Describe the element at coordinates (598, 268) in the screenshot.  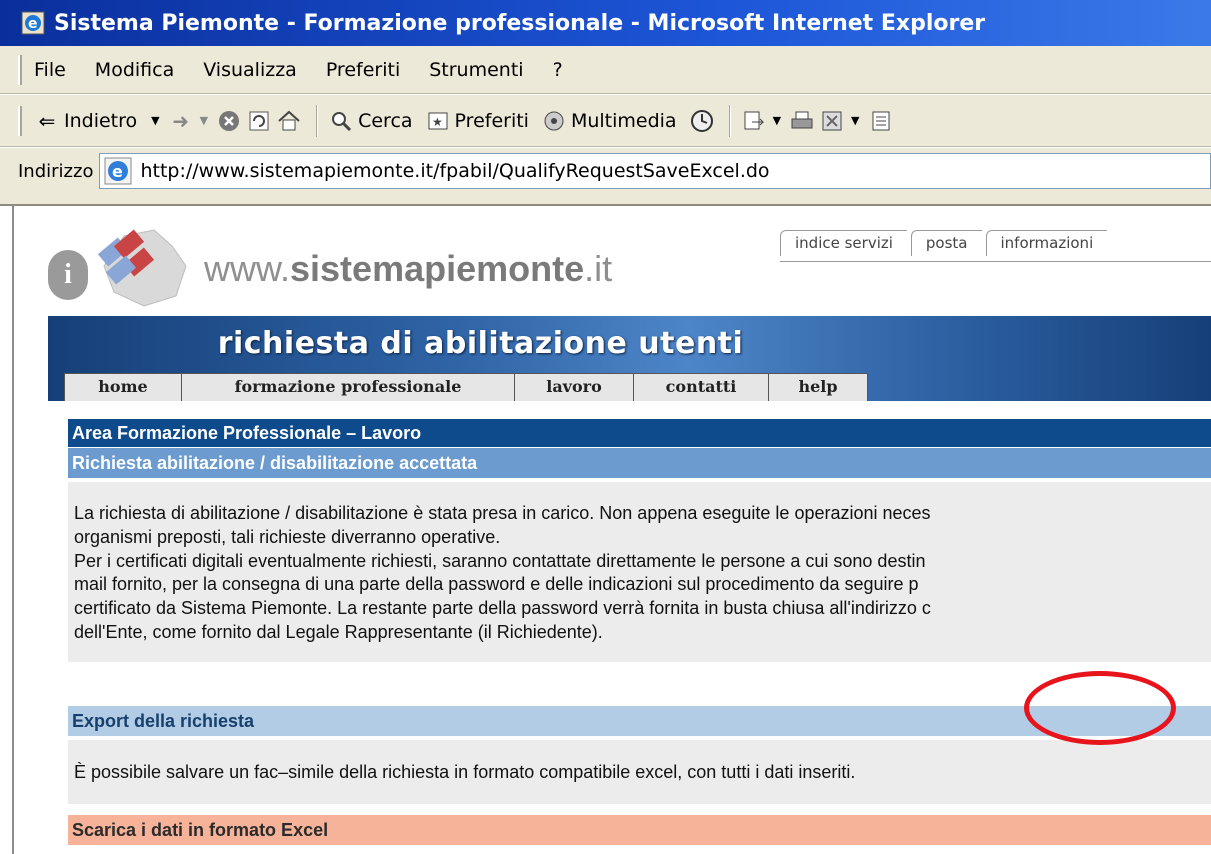
I see `logo-suffix: .it` at that location.